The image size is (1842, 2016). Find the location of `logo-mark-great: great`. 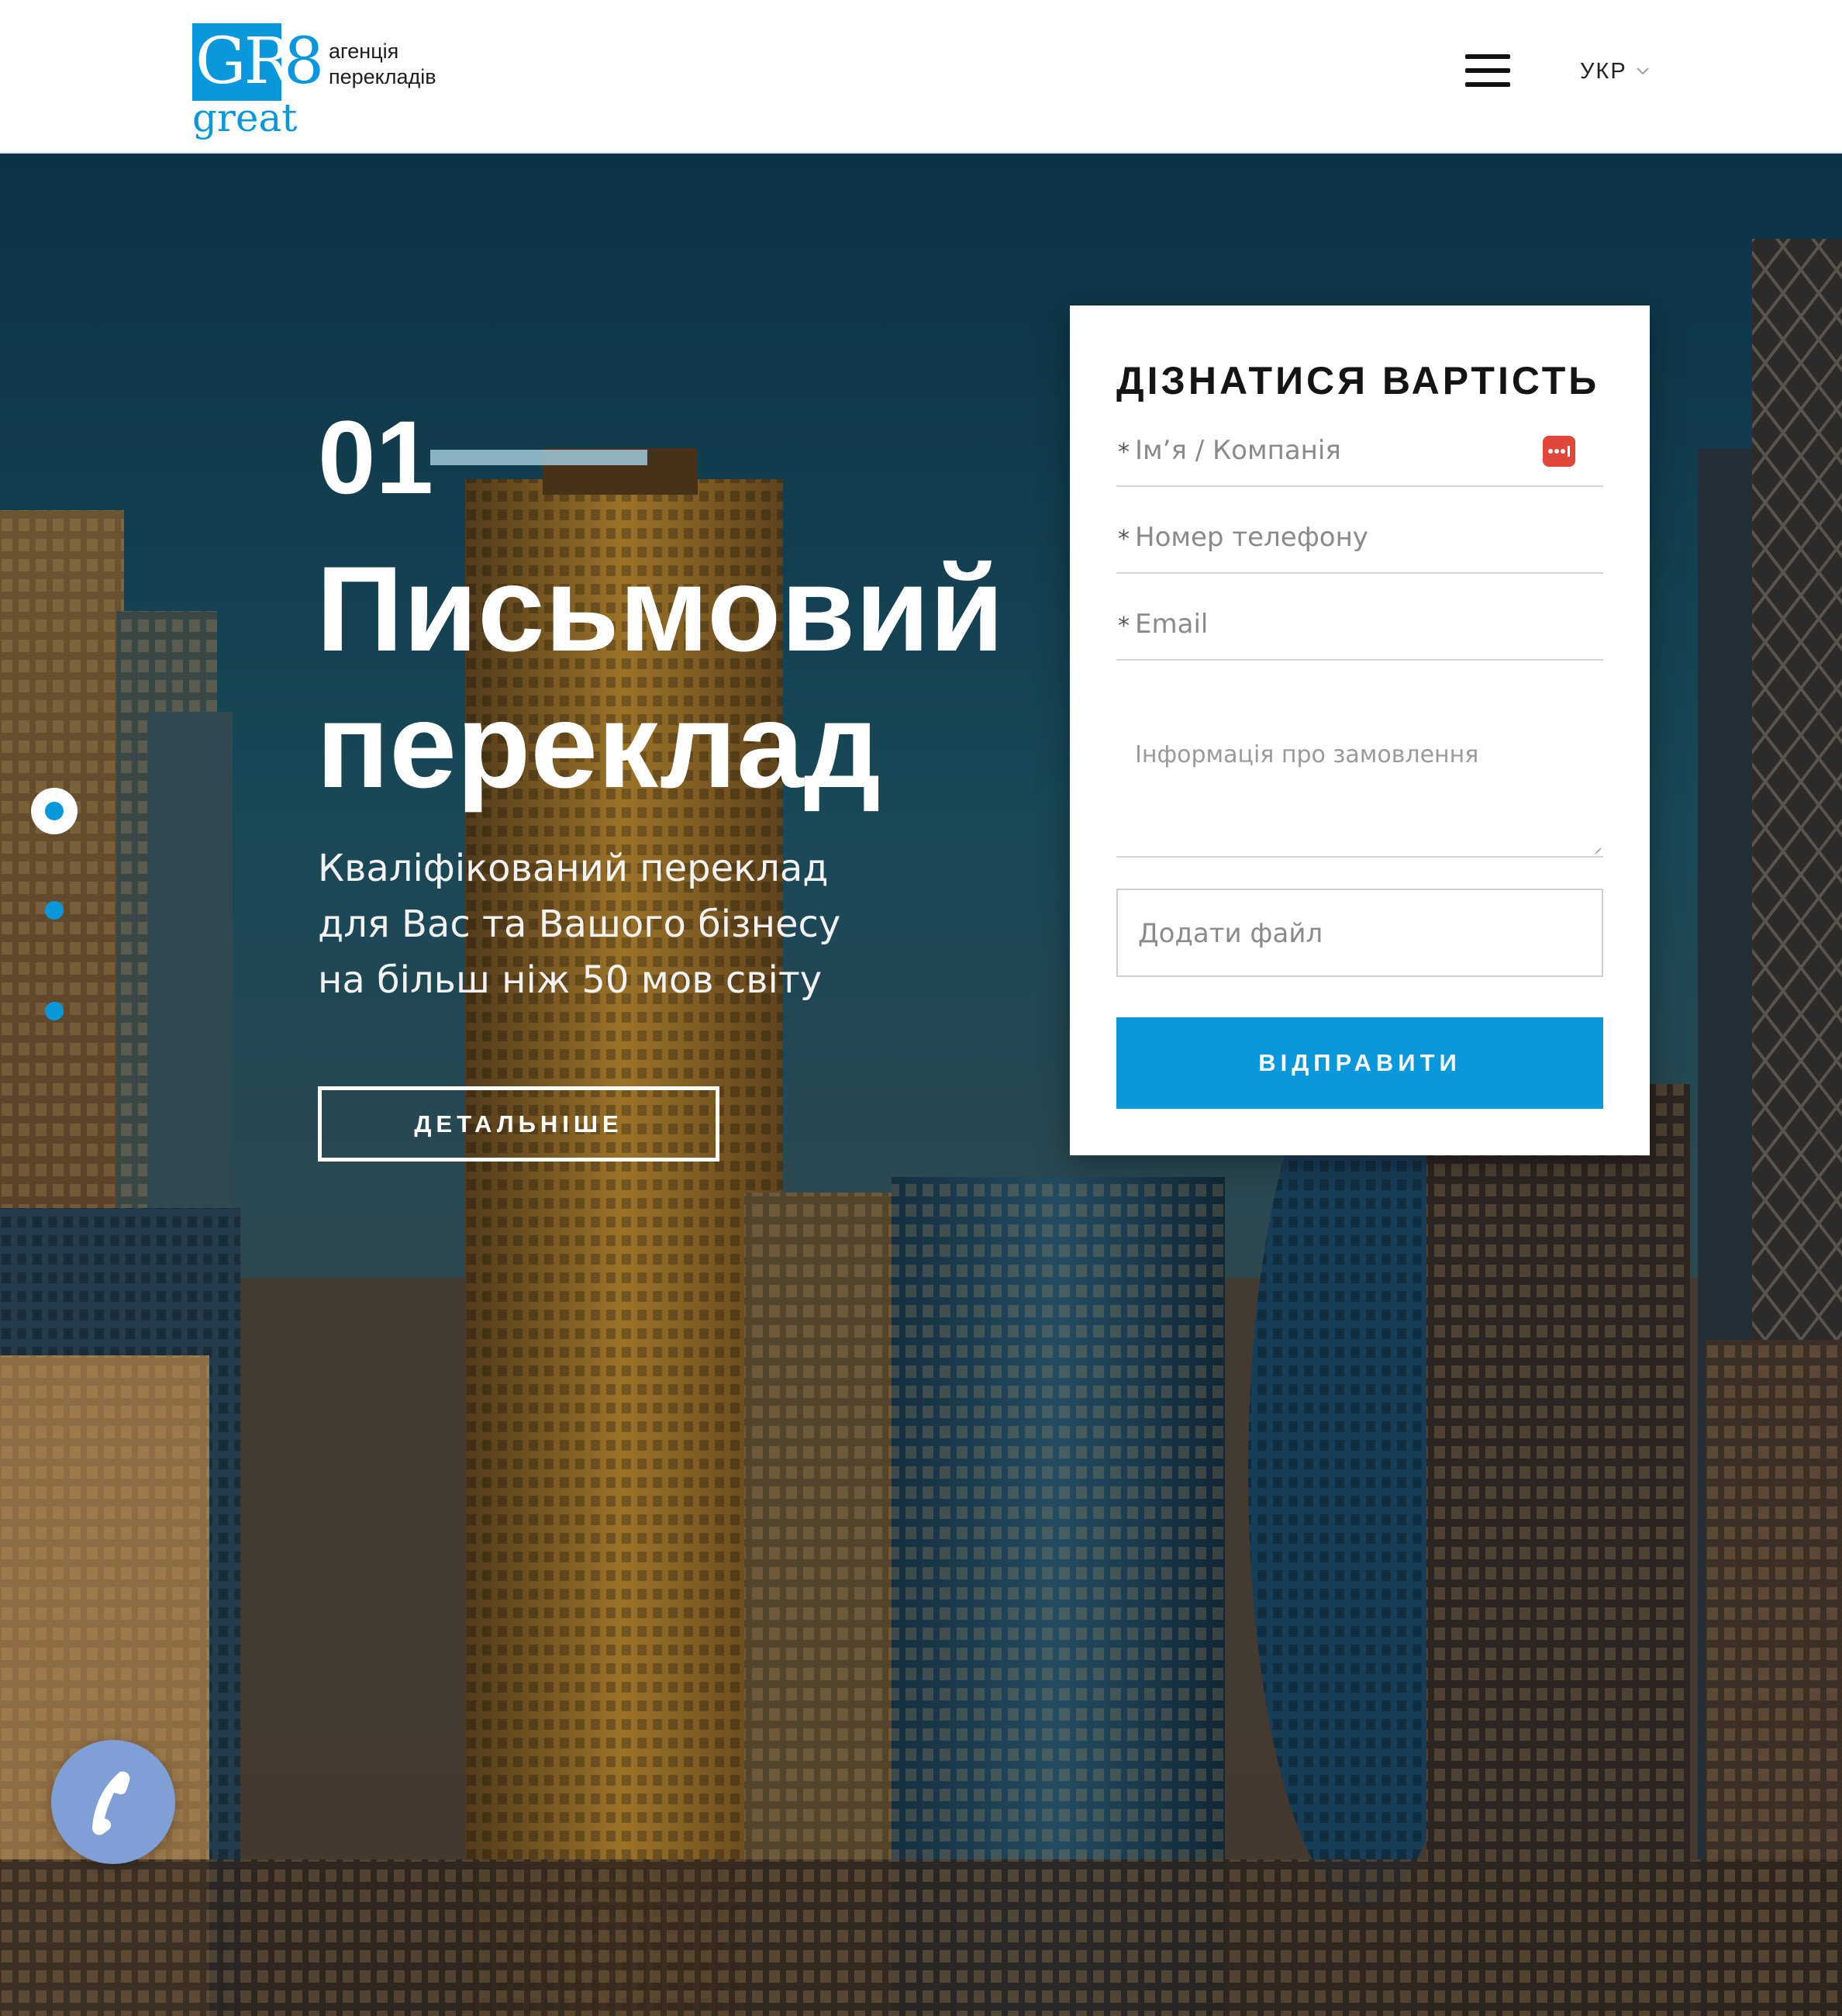

logo-mark-great: great is located at coordinates (245, 118).